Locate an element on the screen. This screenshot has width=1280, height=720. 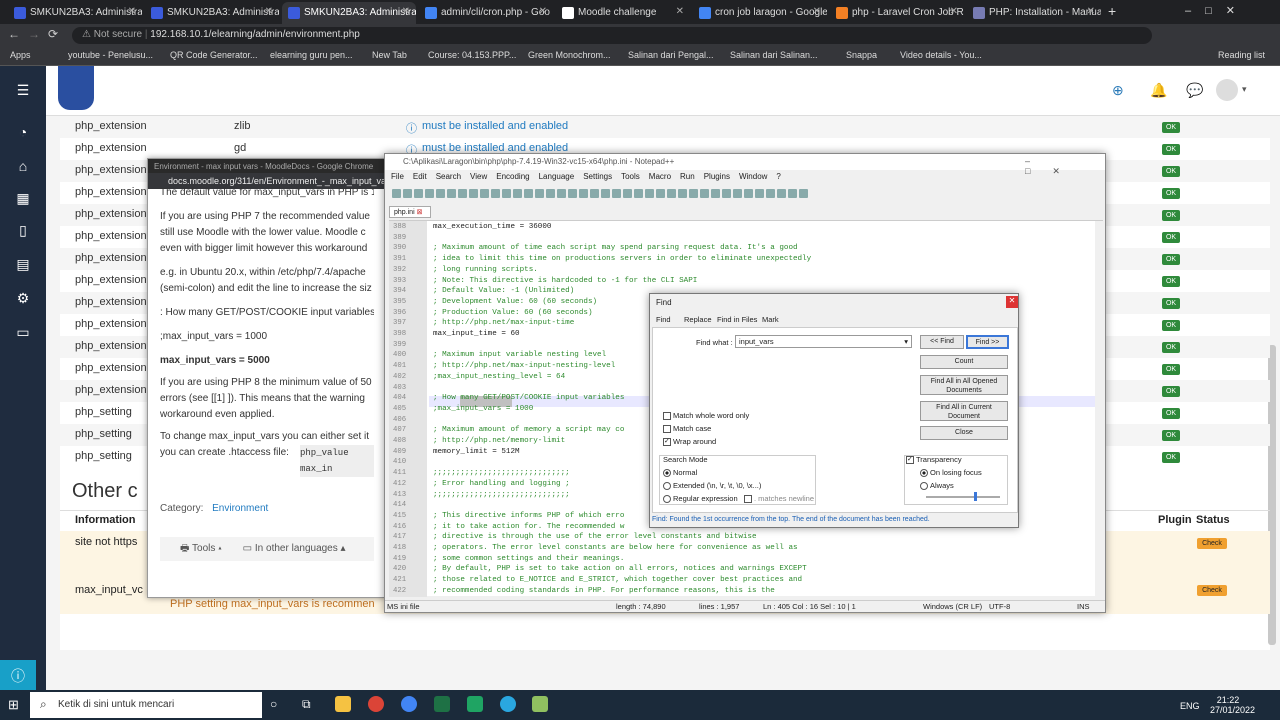
dashboard-icon: ◔ is located at coordinates (23, 133).